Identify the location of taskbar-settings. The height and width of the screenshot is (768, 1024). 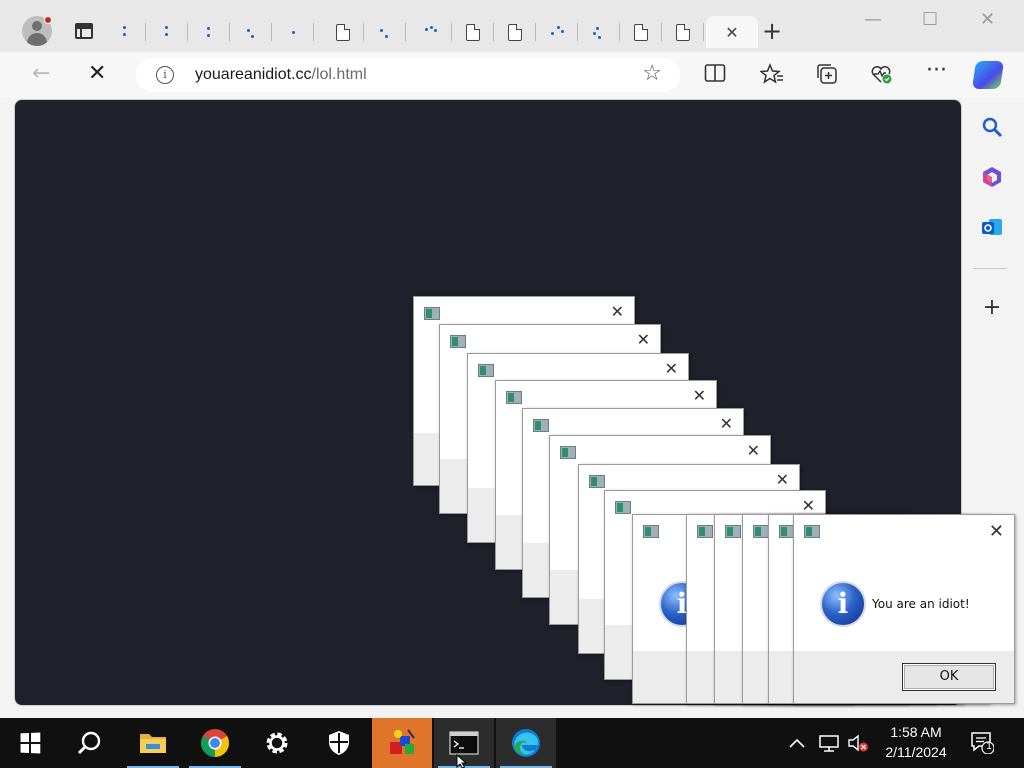
(277, 743).